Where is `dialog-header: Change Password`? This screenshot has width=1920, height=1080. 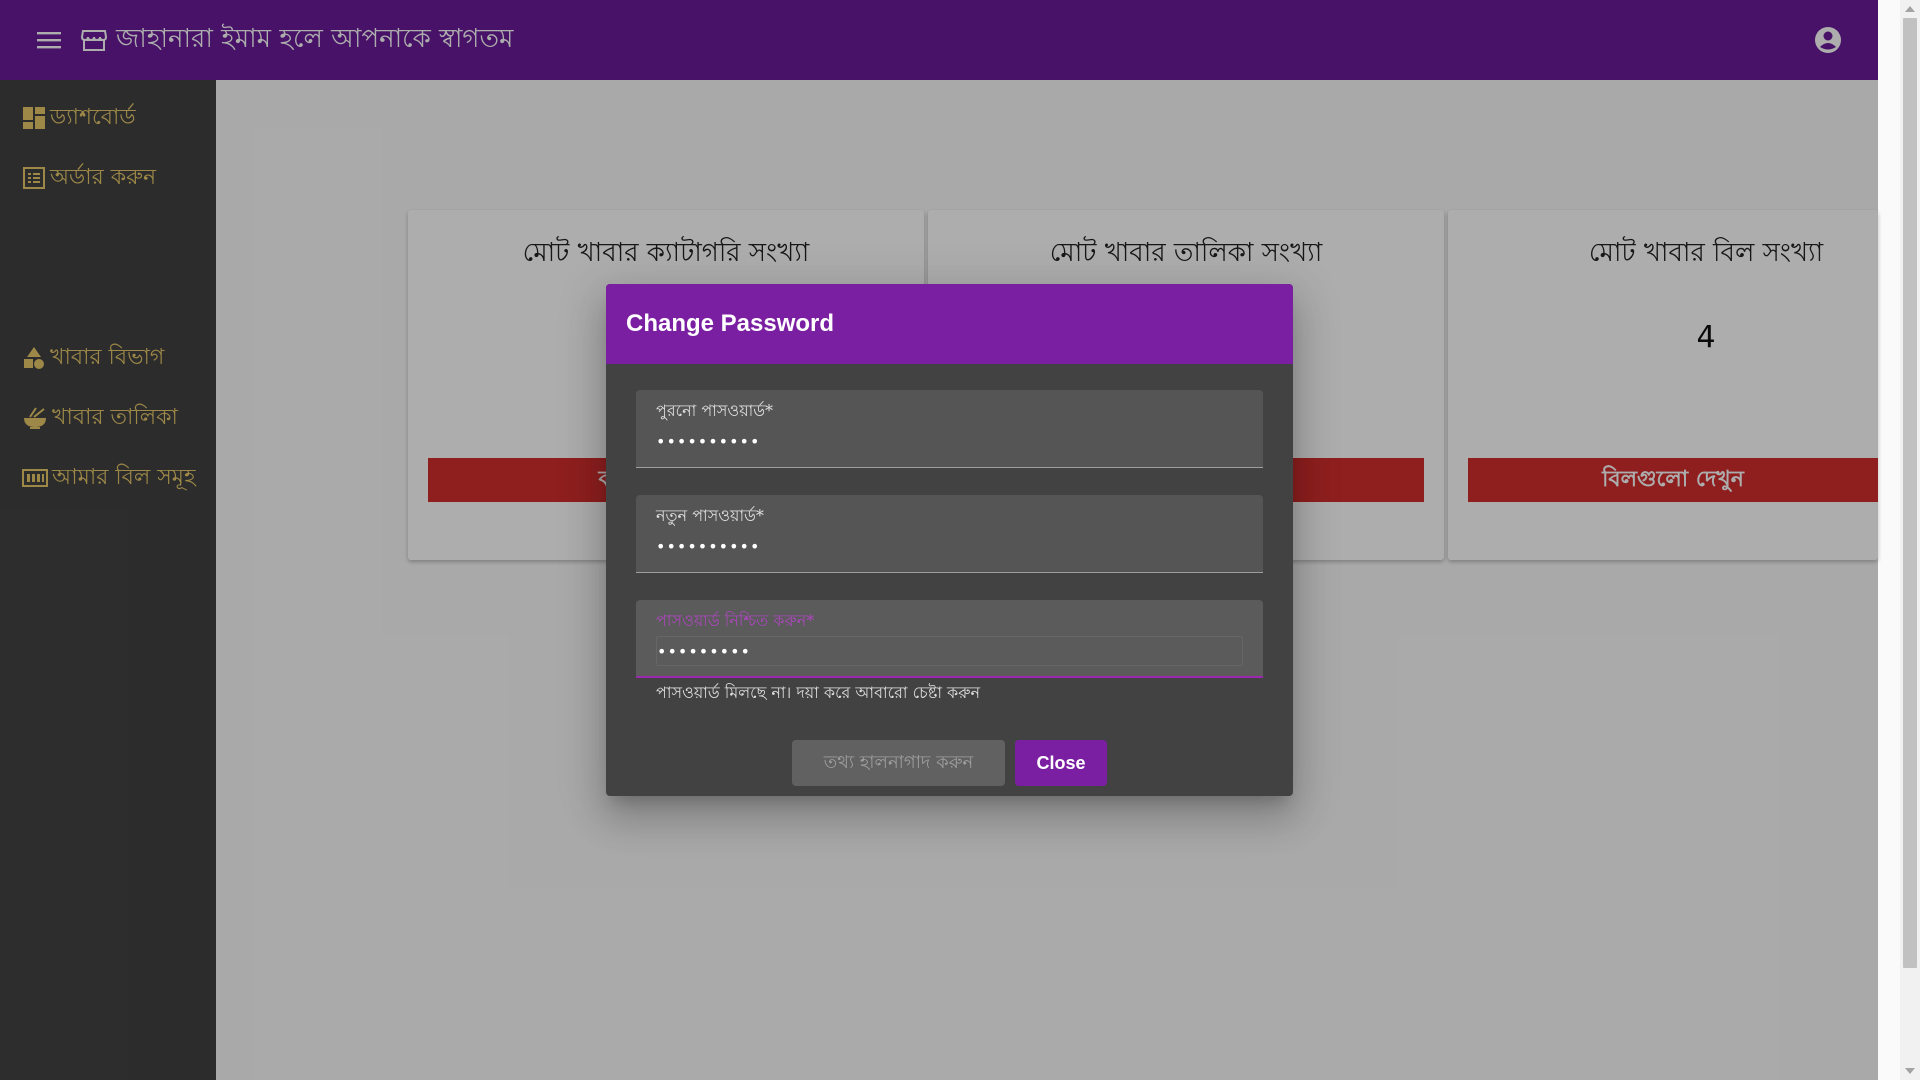 dialog-header: Change Password is located at coordinates (949, 324).